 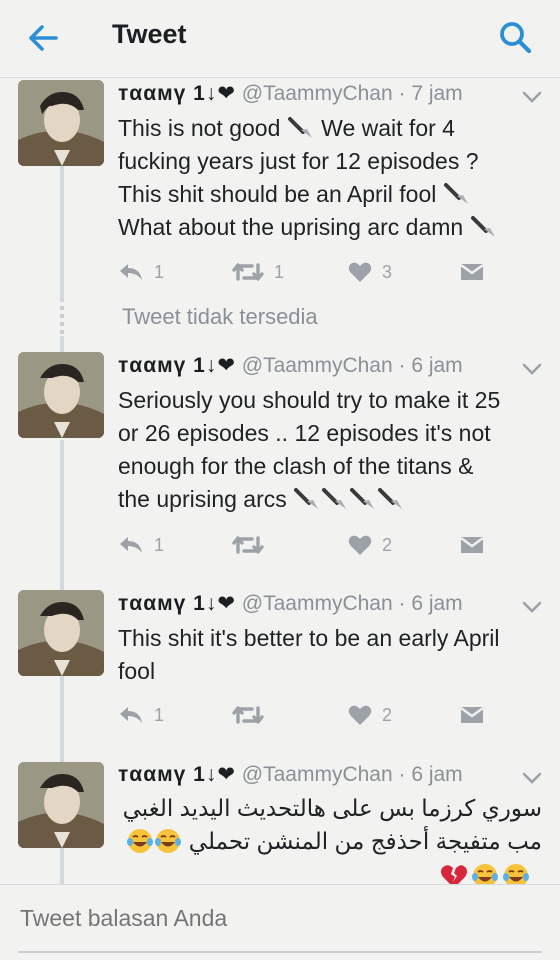 What do you see at coordinates (280, 952) in the screenshot?
I see `reply-underline` at bounding box center [280, 952].